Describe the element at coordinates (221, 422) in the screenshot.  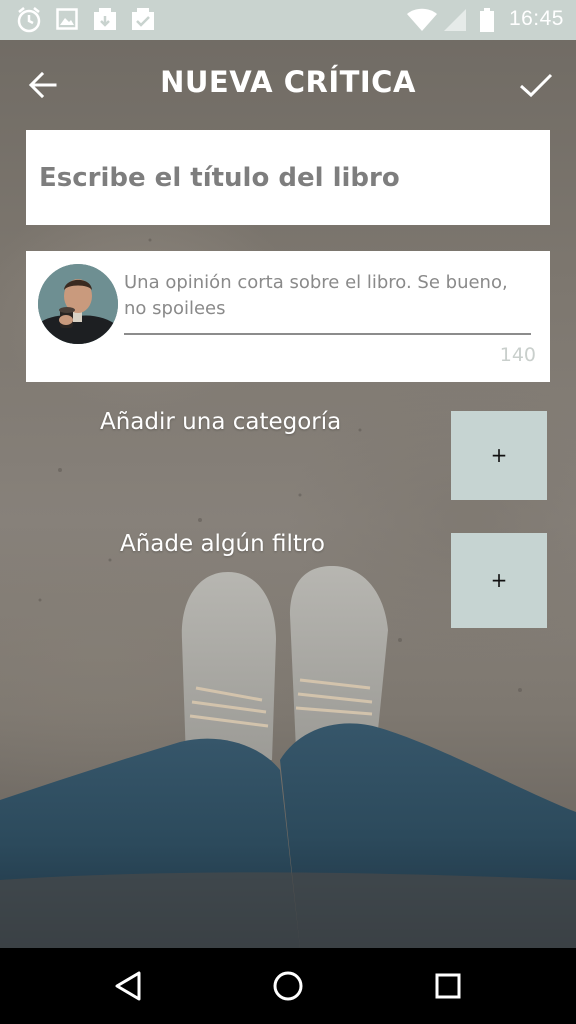
I see `add-category-label: Añadir una categoría` at that location.